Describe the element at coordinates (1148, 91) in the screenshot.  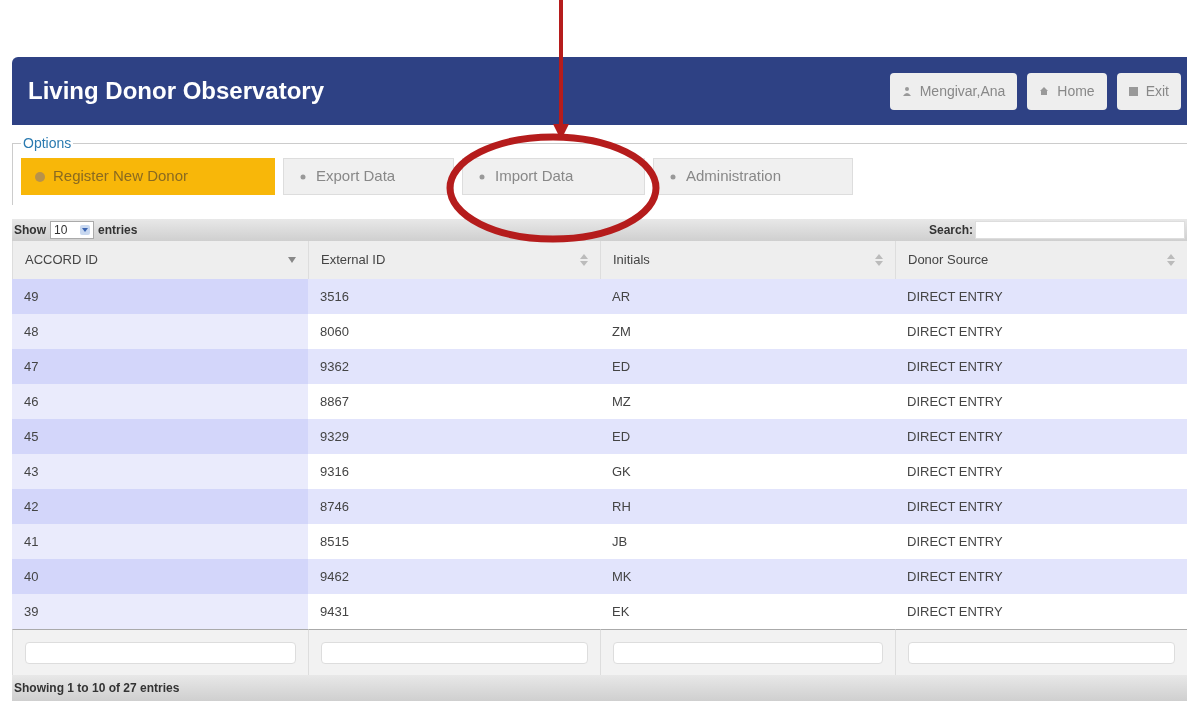
I see `header-button: Exit` at that location.